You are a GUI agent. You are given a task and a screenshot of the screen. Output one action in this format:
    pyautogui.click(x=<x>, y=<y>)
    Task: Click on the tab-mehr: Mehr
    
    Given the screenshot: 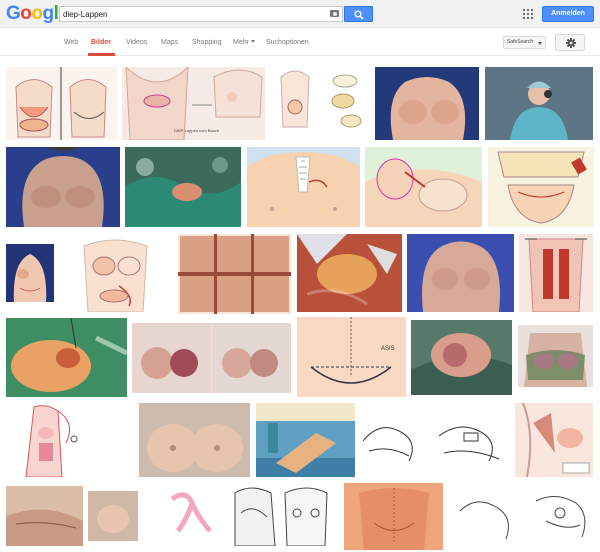 What is the action you would take?
    pyautogui.click(x=244, y=42)
    